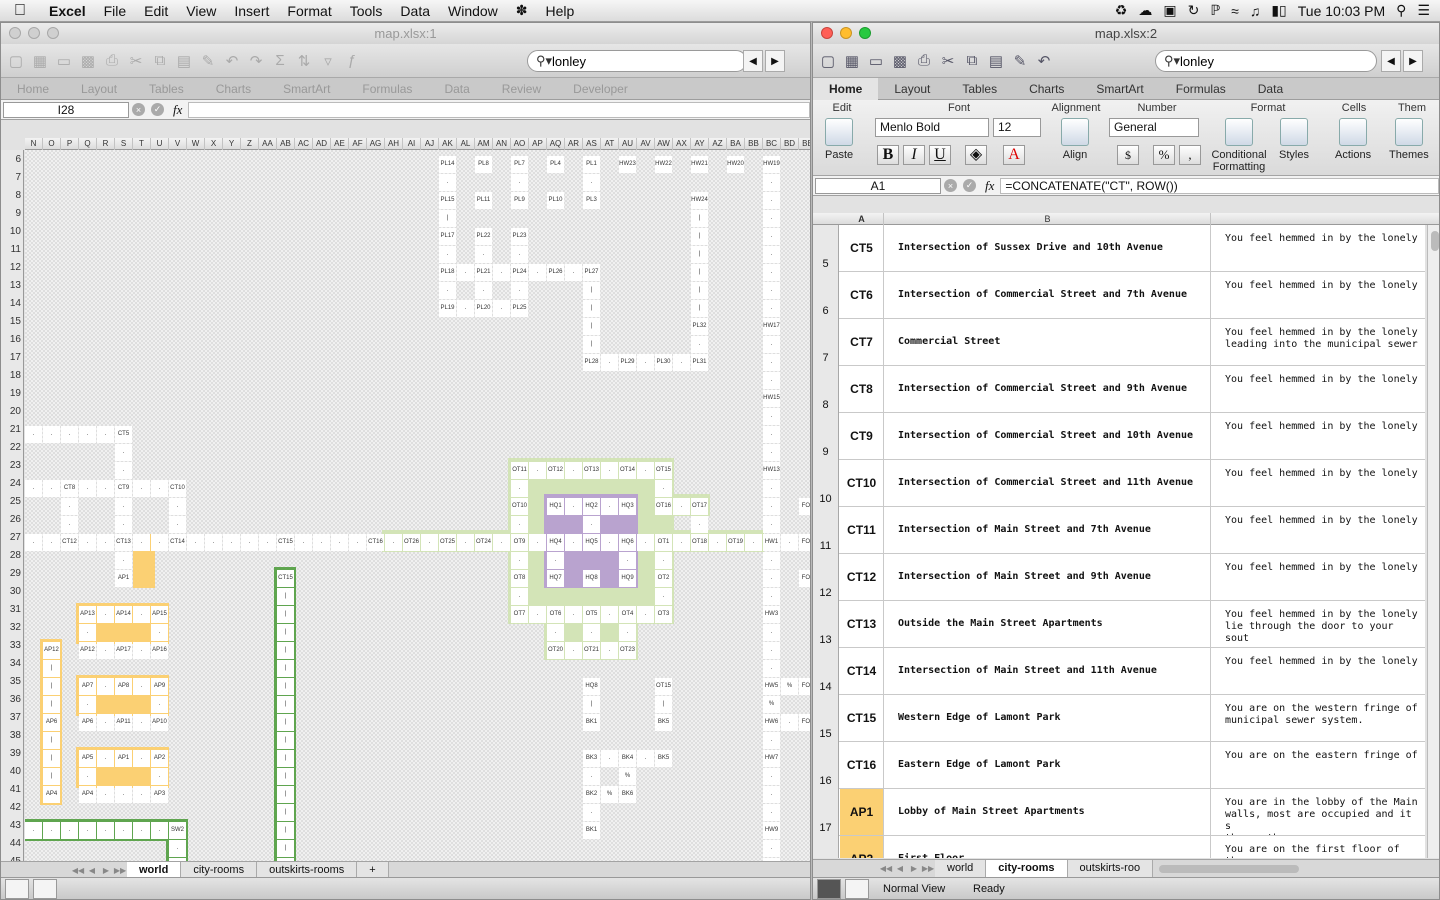 Image resolution: width=1440 pixels, height=900 pixels. Describe the element at coordinates (771, 758) in the screenshot. I see `map-cell: HW7` at that location.